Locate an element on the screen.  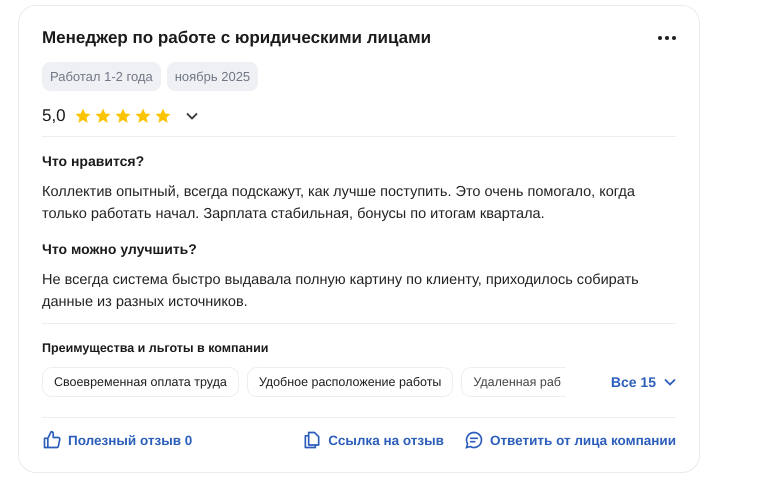
chat-icon is located at coordinates (474, 440).